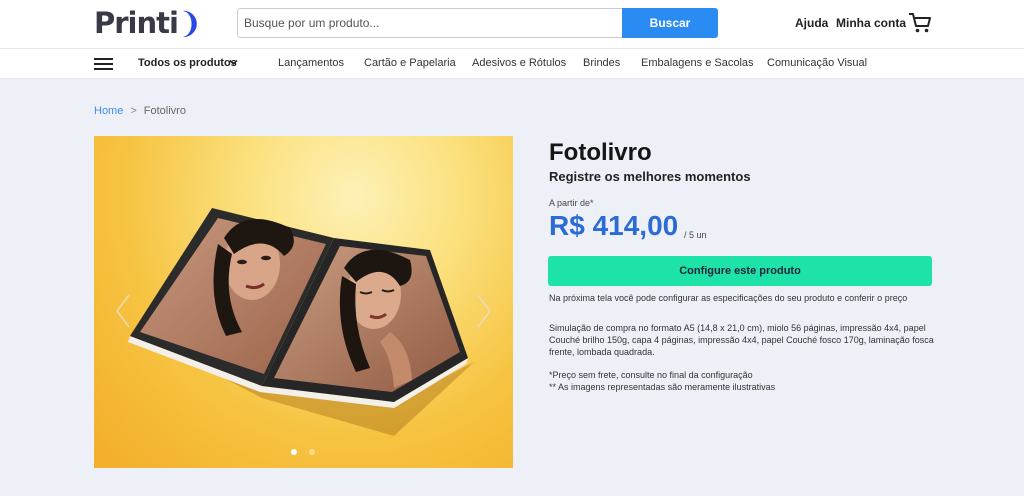 This screenshot has width=1024, height=496. Describe the element at coordinates (811, 23) in the screenshot. I see `help-link: Ajuda` at that location.